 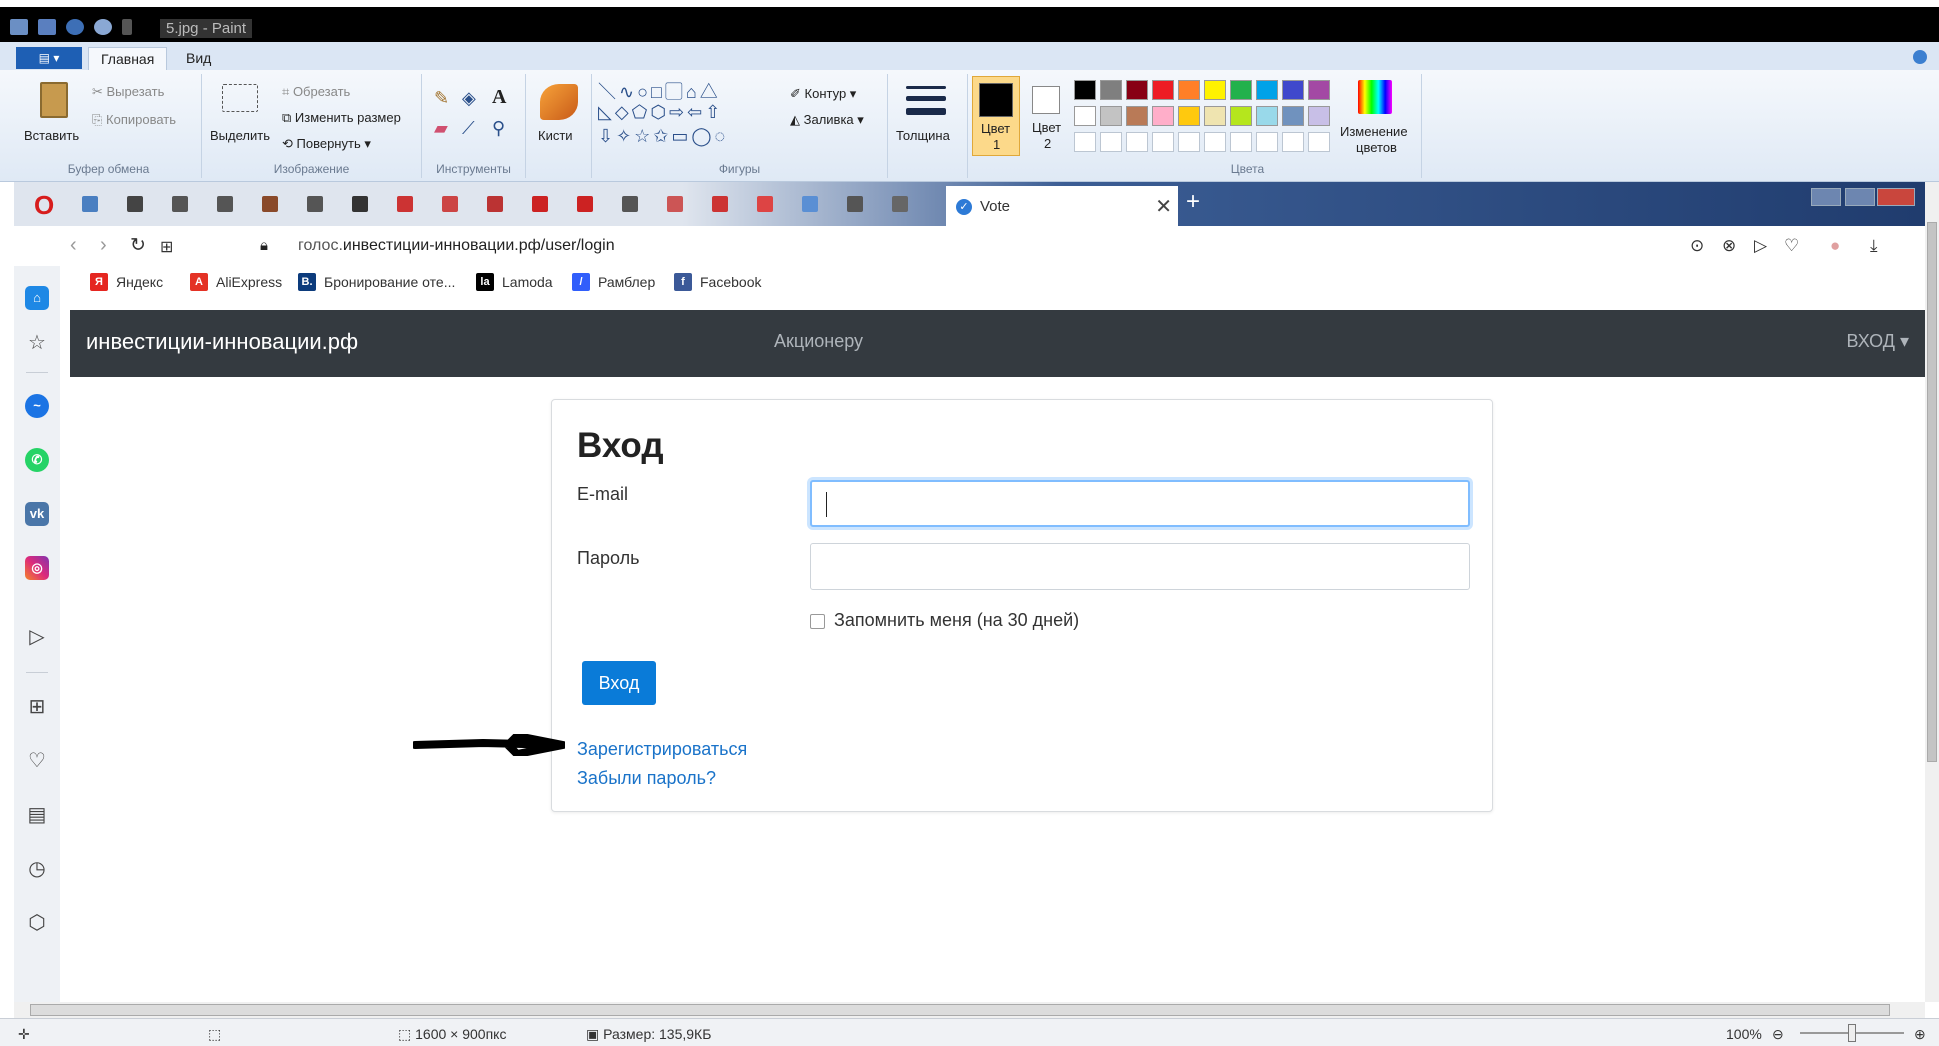 What do you see at coordinates (37, 298) in the screenshot?
I see `home-icon: ⌂` at bounding box center [37, 298].